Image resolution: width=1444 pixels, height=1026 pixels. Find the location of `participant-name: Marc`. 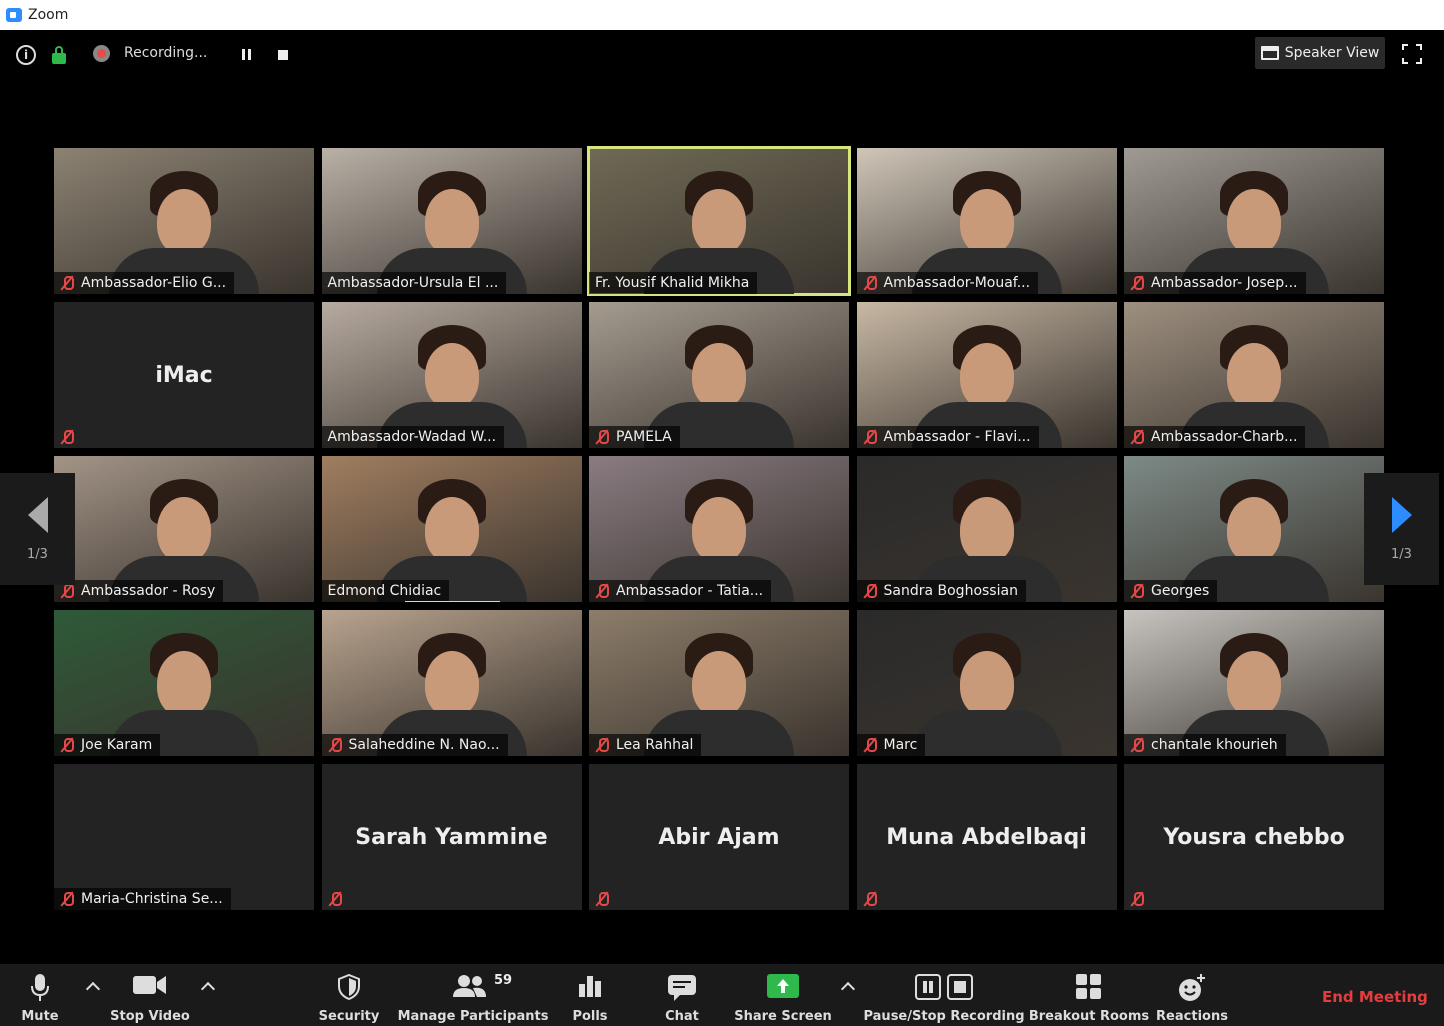

participant-name: Marc is located at coordinates (900, 745).